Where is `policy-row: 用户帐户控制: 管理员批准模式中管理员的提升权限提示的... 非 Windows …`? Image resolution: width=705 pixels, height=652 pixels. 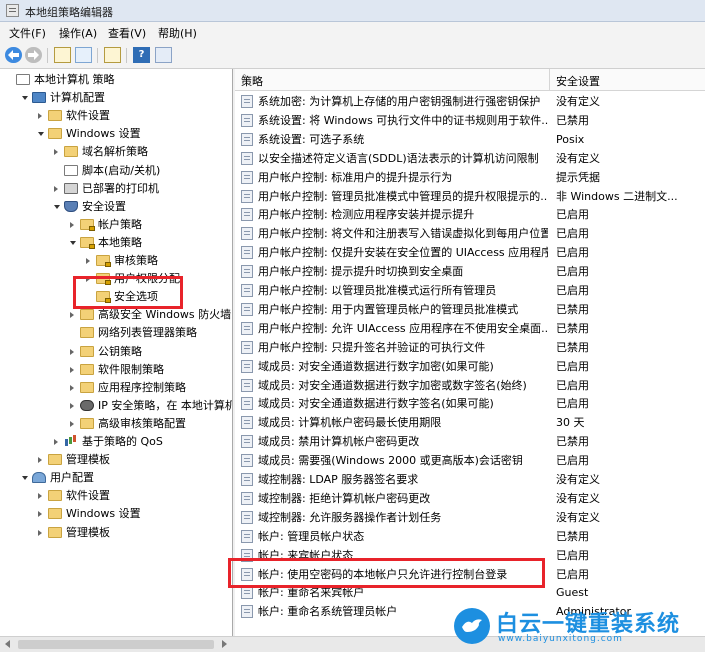
policy-row: 用户帐户控制: 管理员批准模式中管理员的提升权限提示的... 非 Windows … is located at coordinates (470, 196).